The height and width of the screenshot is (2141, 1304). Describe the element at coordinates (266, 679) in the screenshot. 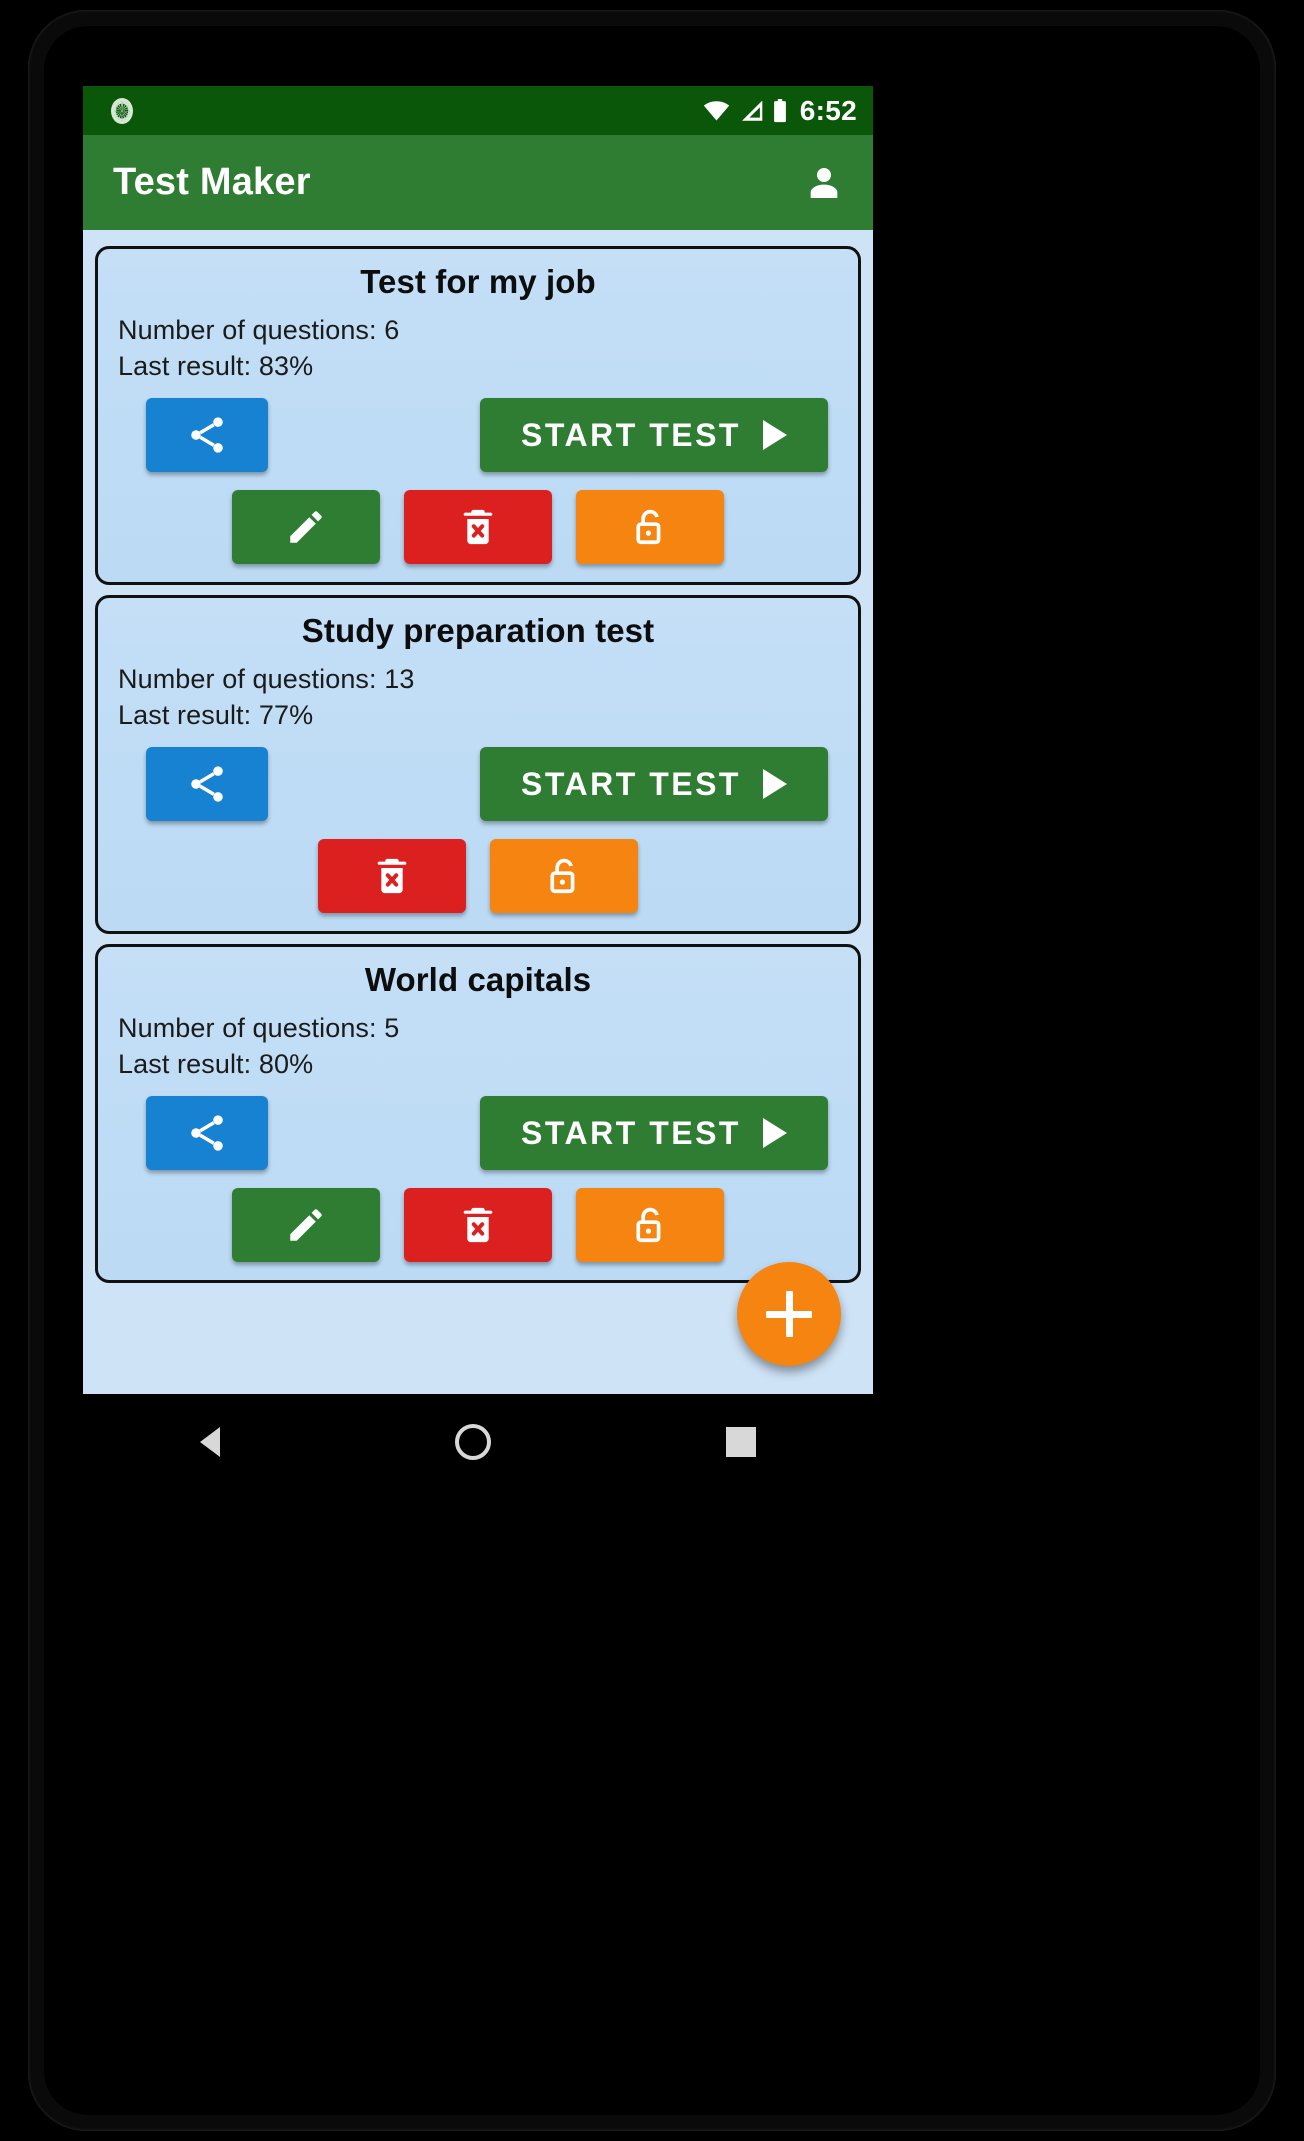

I see `question-count: Number of questions: 13` at that location.